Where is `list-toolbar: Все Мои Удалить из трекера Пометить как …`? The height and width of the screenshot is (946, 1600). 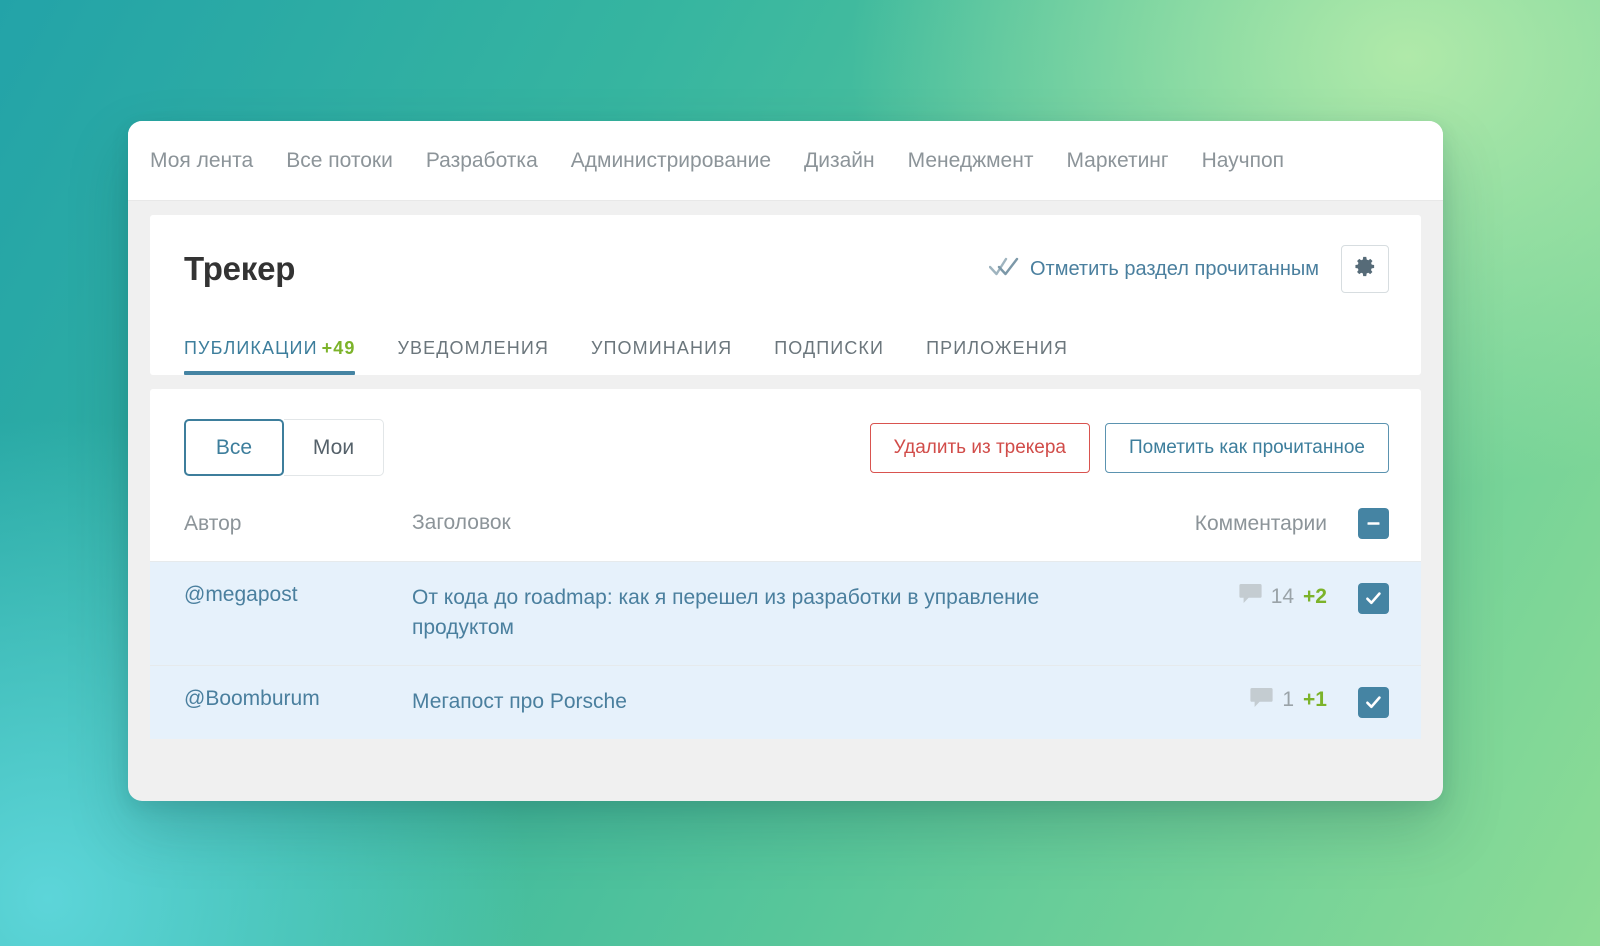
list-toolbar: Все Мои Удалить из трекера Пометить как … is located at coordinates (785, 443).